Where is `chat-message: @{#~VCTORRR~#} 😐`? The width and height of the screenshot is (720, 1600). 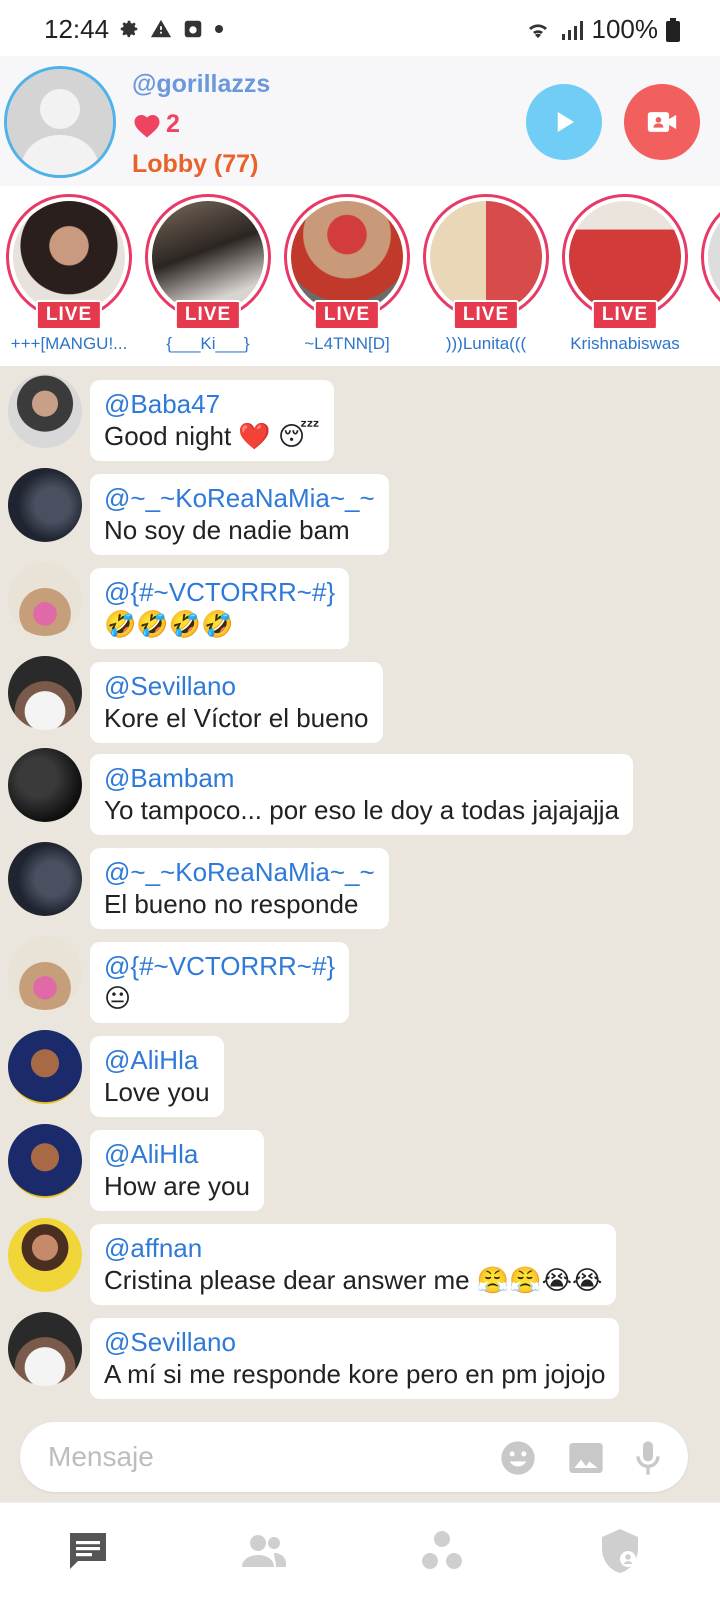
chat-message: @{#~VCTORRR~#} 😐 is located at coordinates (360, 978).